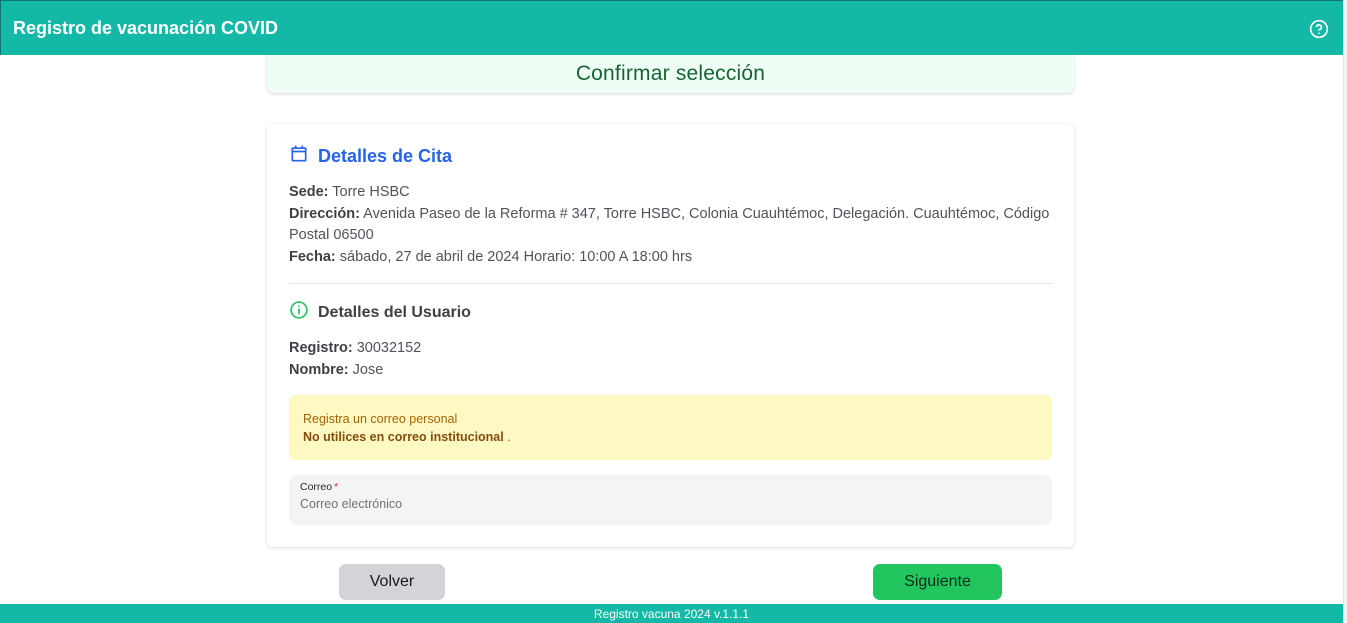 This screenshot has width=1347, height=623. I want to click on usuario-details: Registro: 30032152 Nombre: Jose, so click(674, 359).